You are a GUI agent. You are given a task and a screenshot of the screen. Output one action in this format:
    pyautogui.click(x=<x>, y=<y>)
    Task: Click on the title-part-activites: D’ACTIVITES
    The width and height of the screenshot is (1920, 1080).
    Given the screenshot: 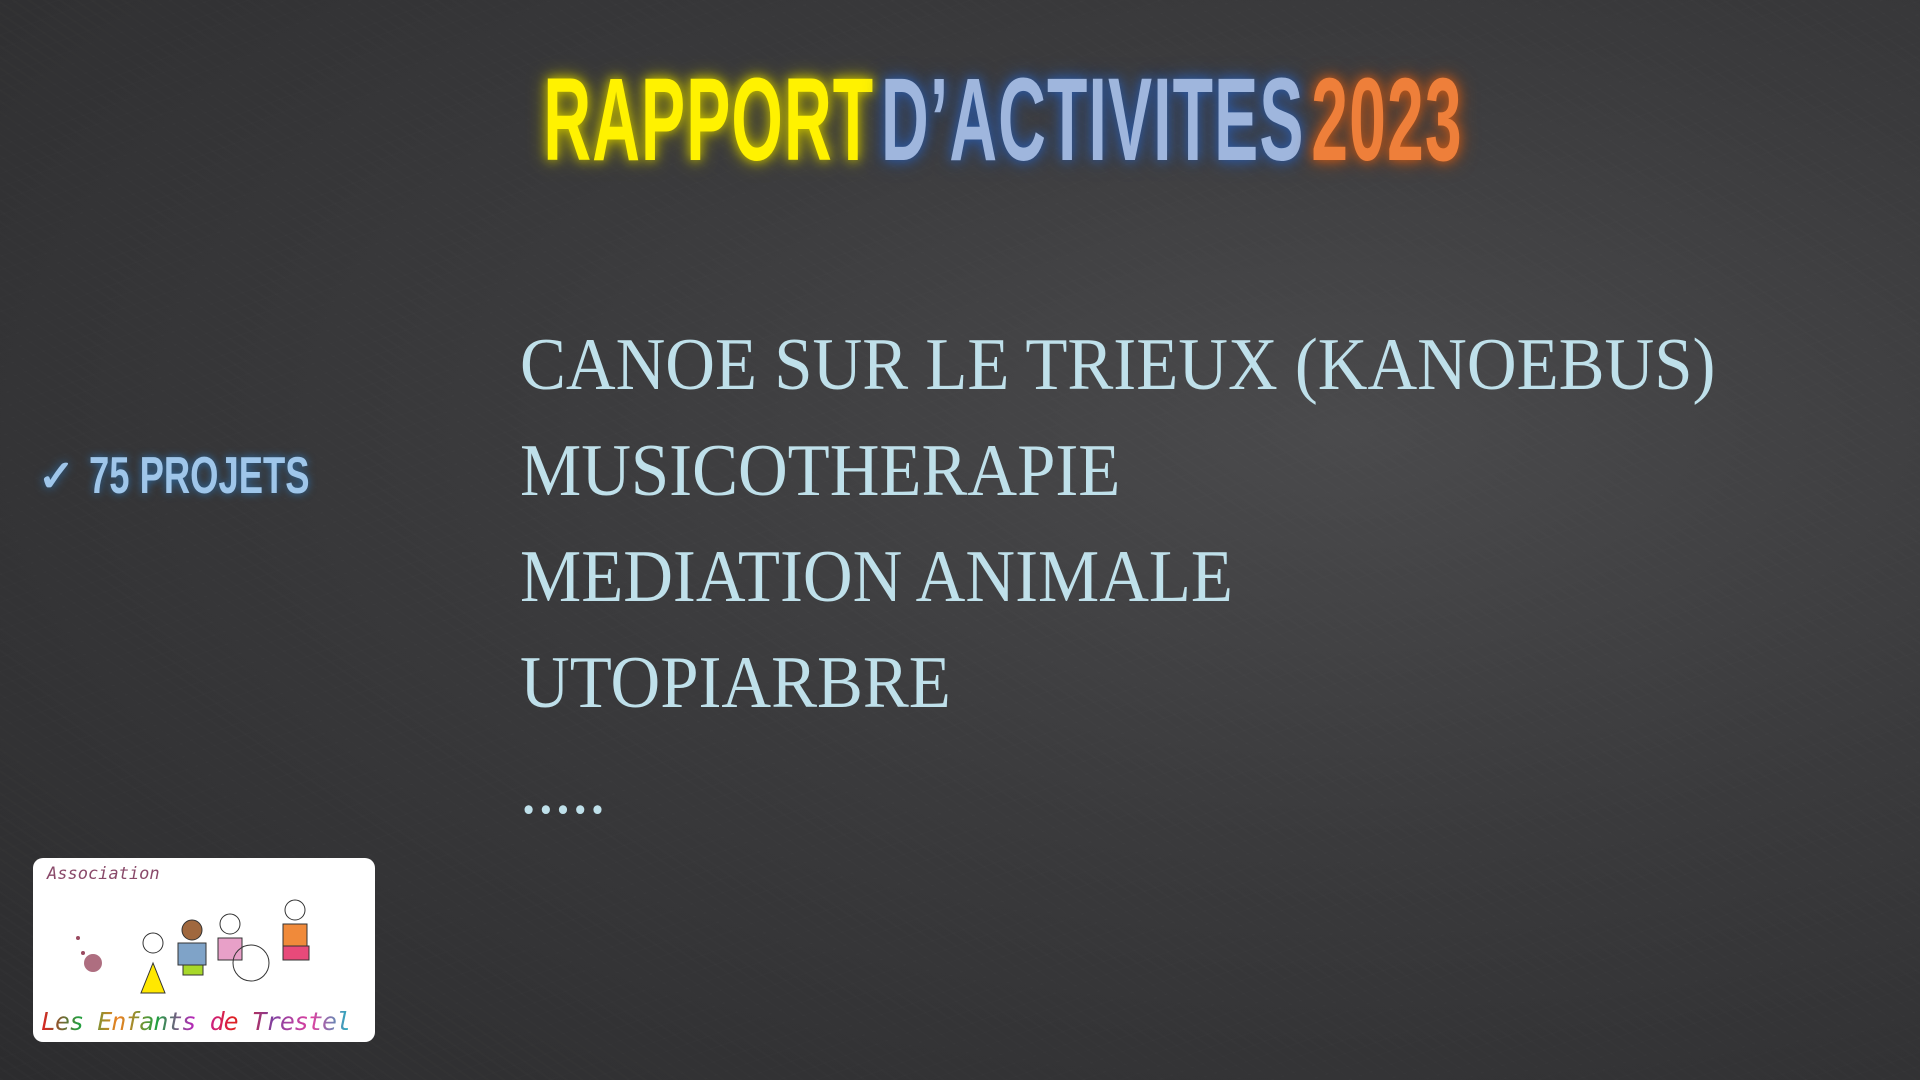 What is the action you would take?
    pyautogui.click(x=1092, y=120)
    